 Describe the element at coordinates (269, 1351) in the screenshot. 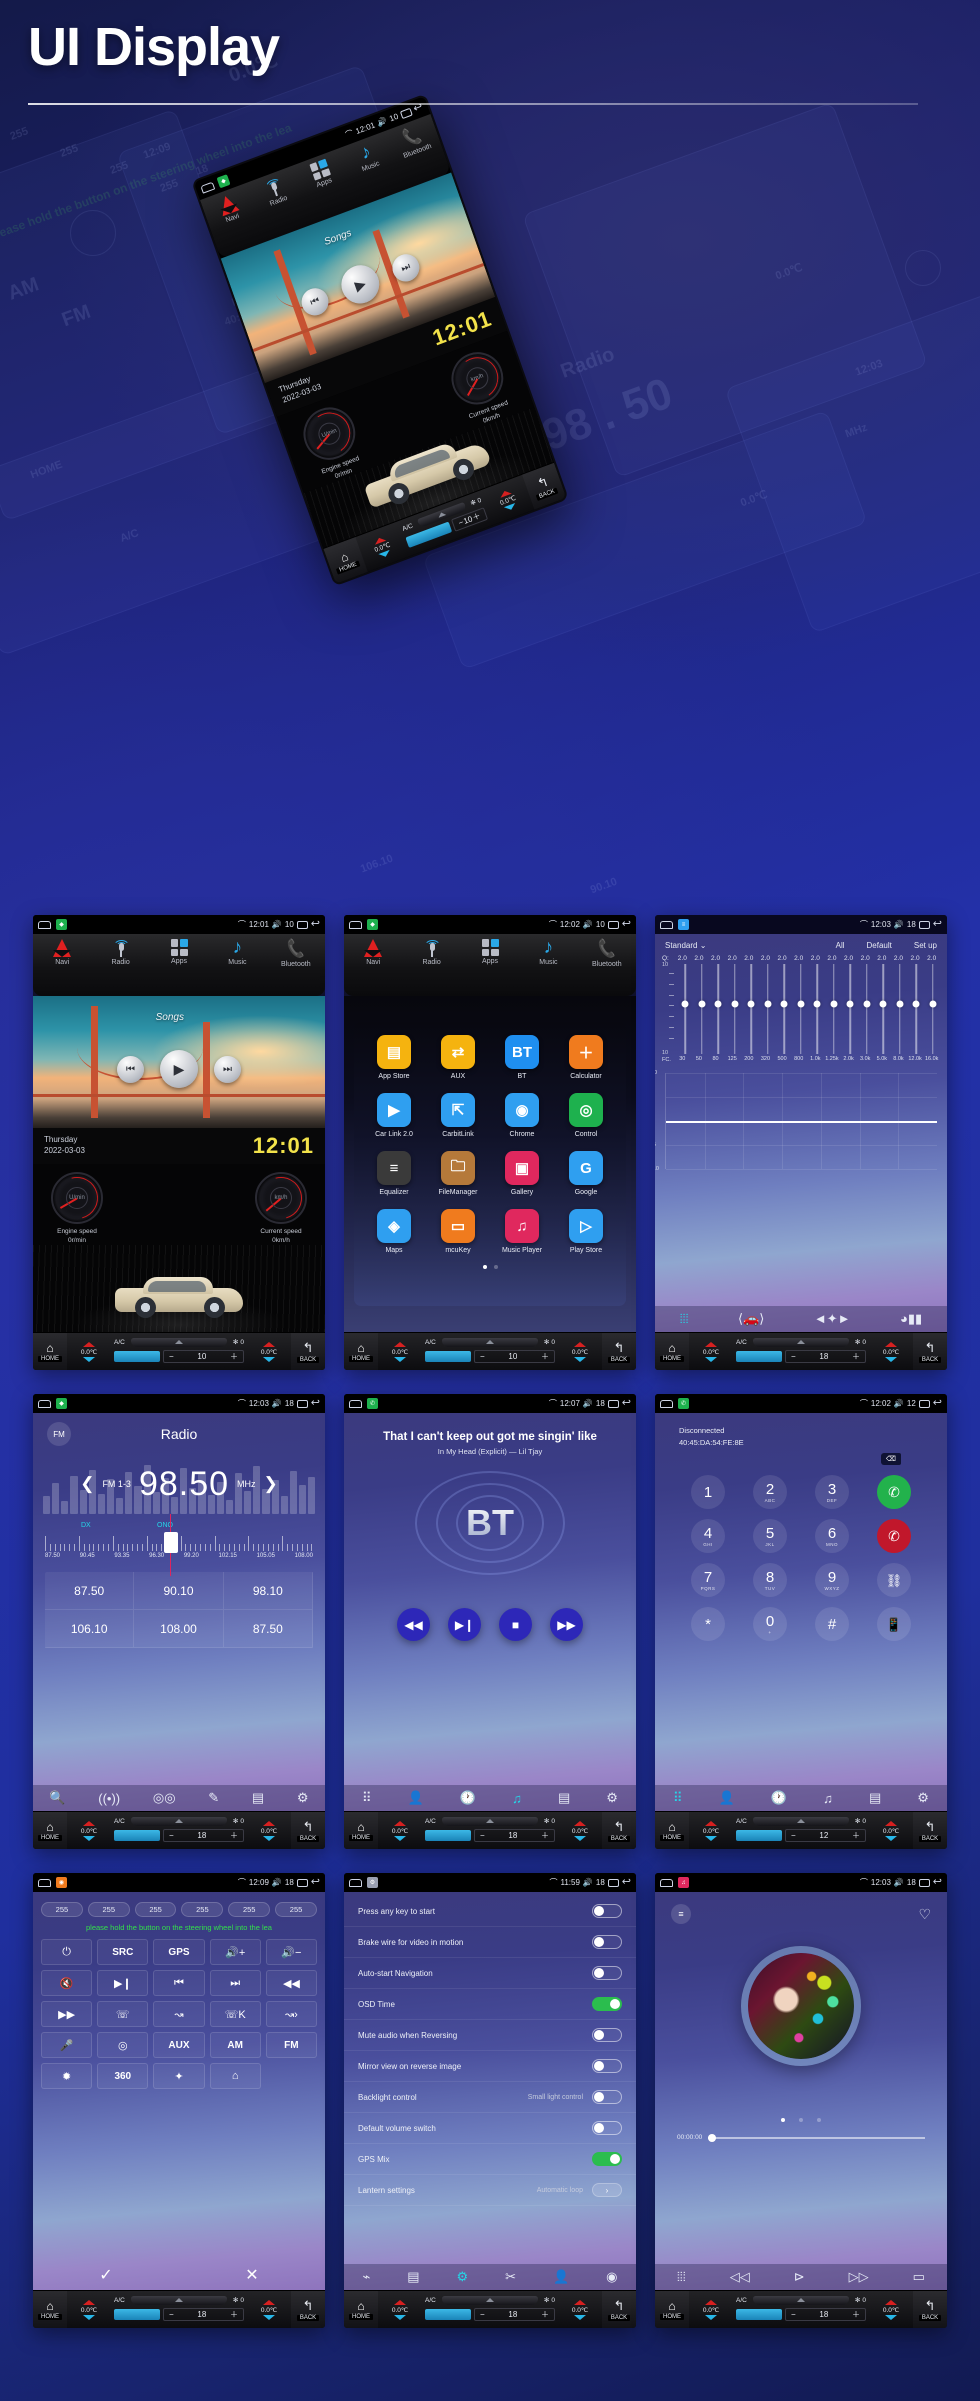

I see `temp-right-control: 0.0℃` at that location.